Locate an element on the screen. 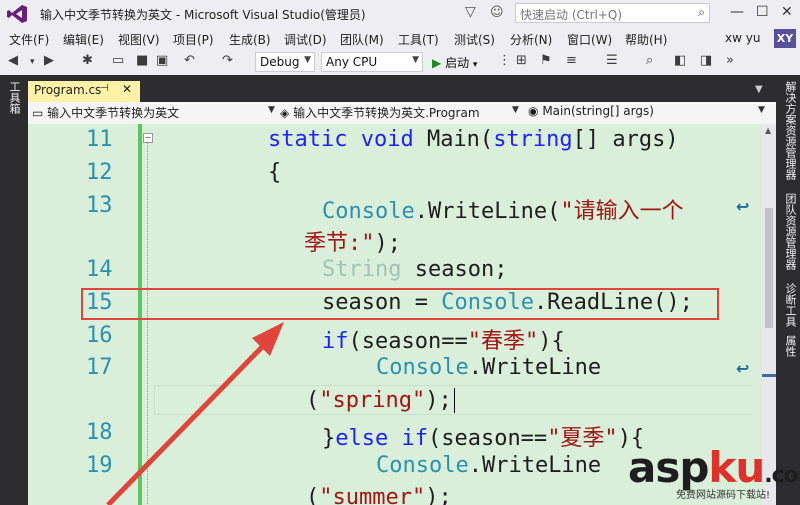  start-label: 启动 is located at coordinates (457, 63).